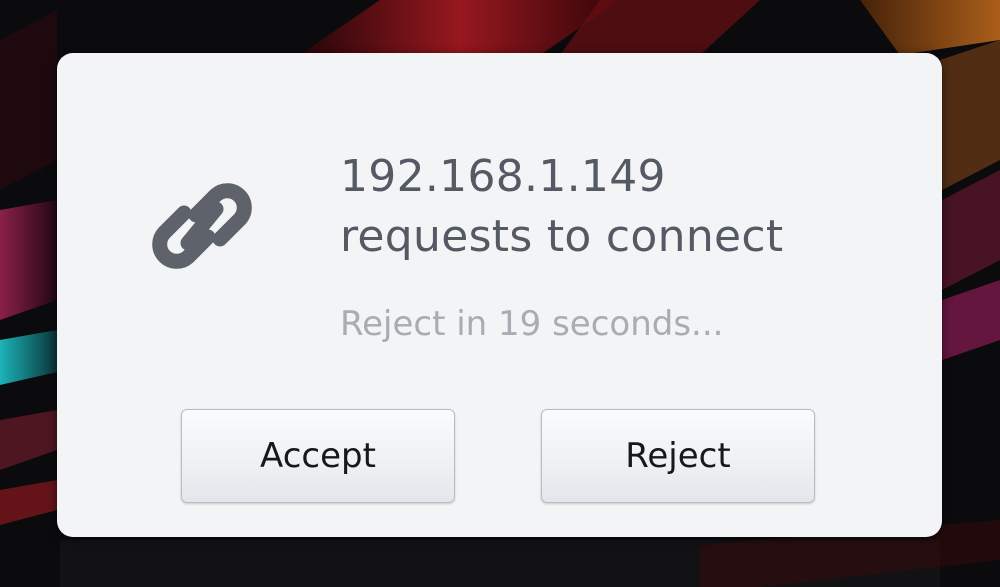 This screenshot has width=1000, height=587. What do you see at coordinates (620, 207) in the screenshot?
I see `request-title: 192.168.1.149 requests to connect` at bounding box center [620, 207].